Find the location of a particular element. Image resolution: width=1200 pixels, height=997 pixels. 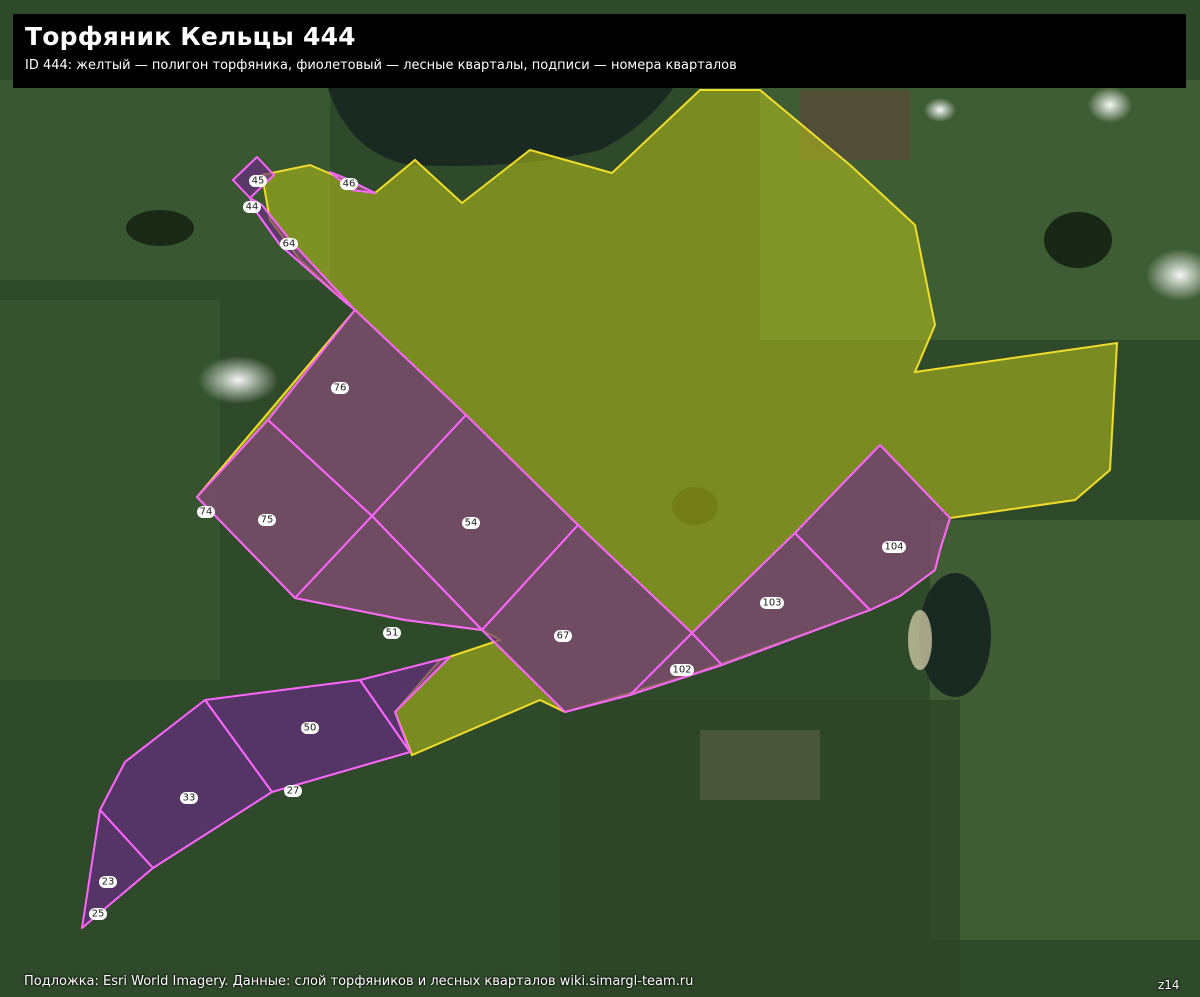

svg-text: 46 is located at coordinates (349, 184).